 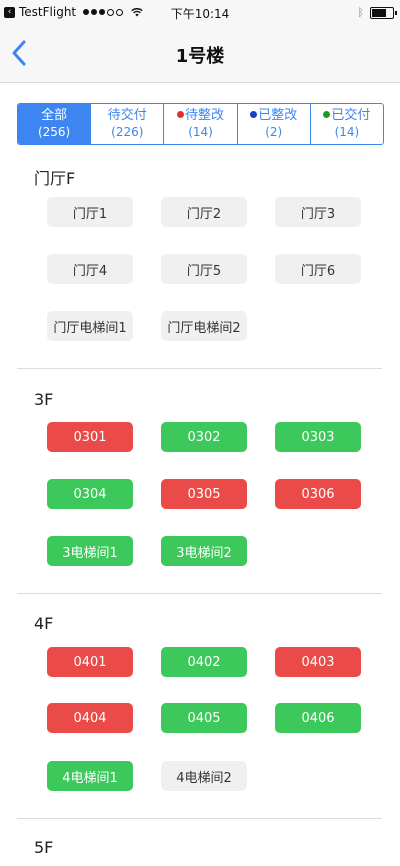 What do you see at coordinates (205, 115) in the screenshot?
I see `filter-label-text: 待整改` at bounding box center [205, 115].